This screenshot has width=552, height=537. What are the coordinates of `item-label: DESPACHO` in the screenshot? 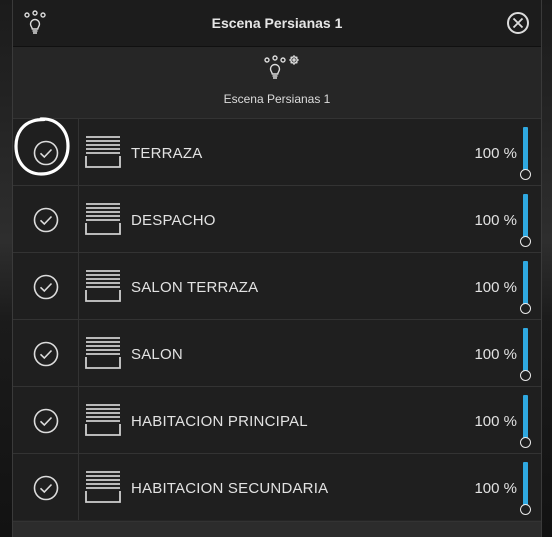 It's located at (173, 220).